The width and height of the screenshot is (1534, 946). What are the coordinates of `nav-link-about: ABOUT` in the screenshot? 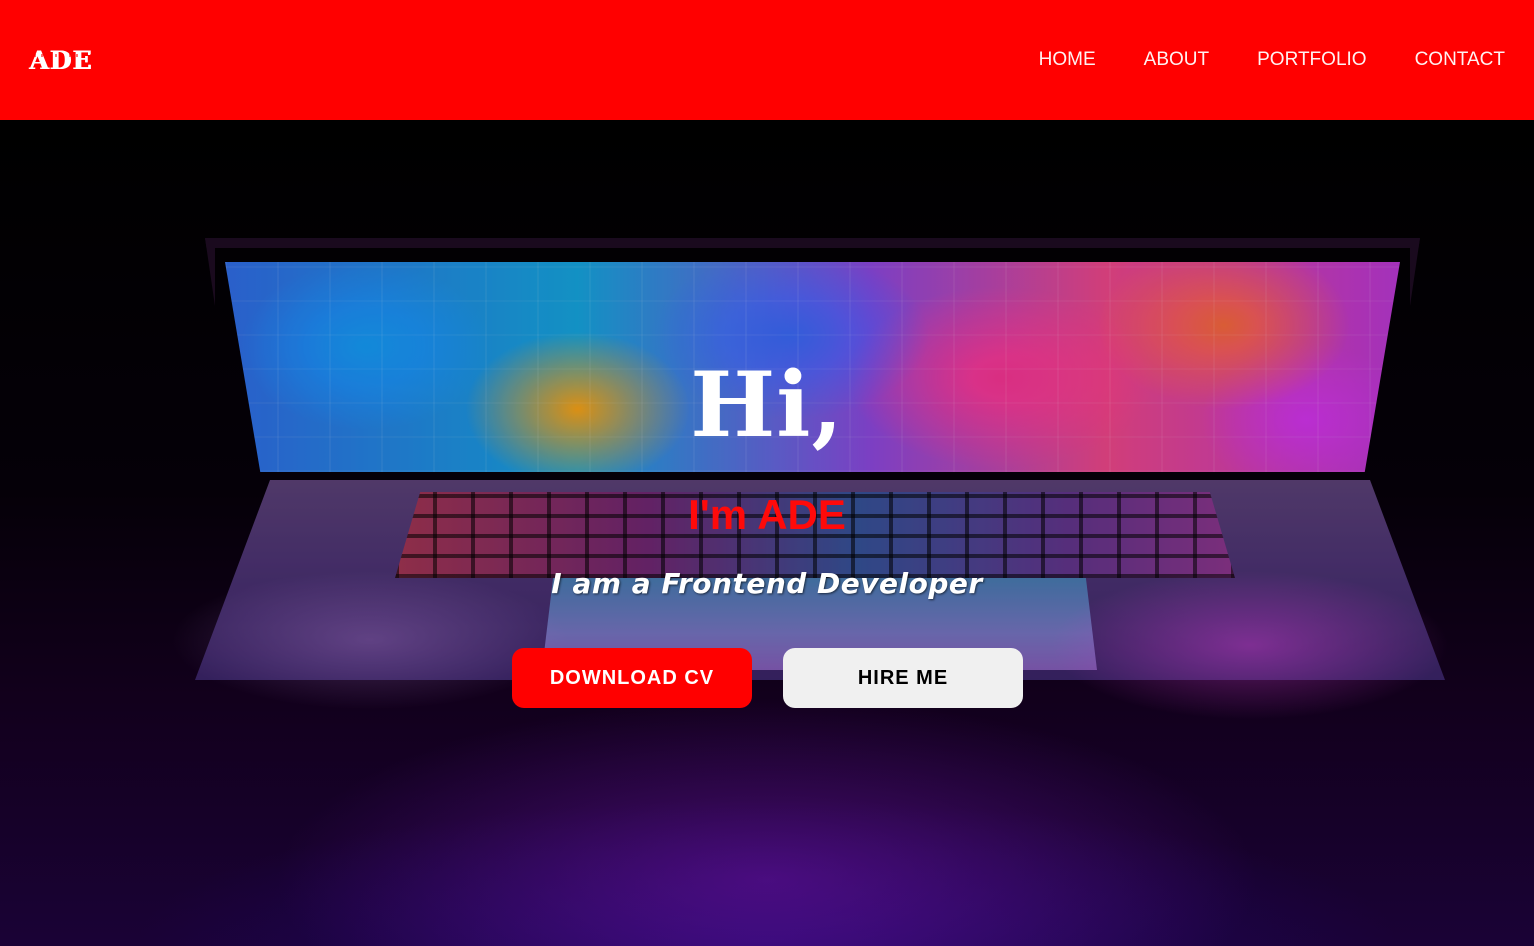 It's located at (1176, 60).